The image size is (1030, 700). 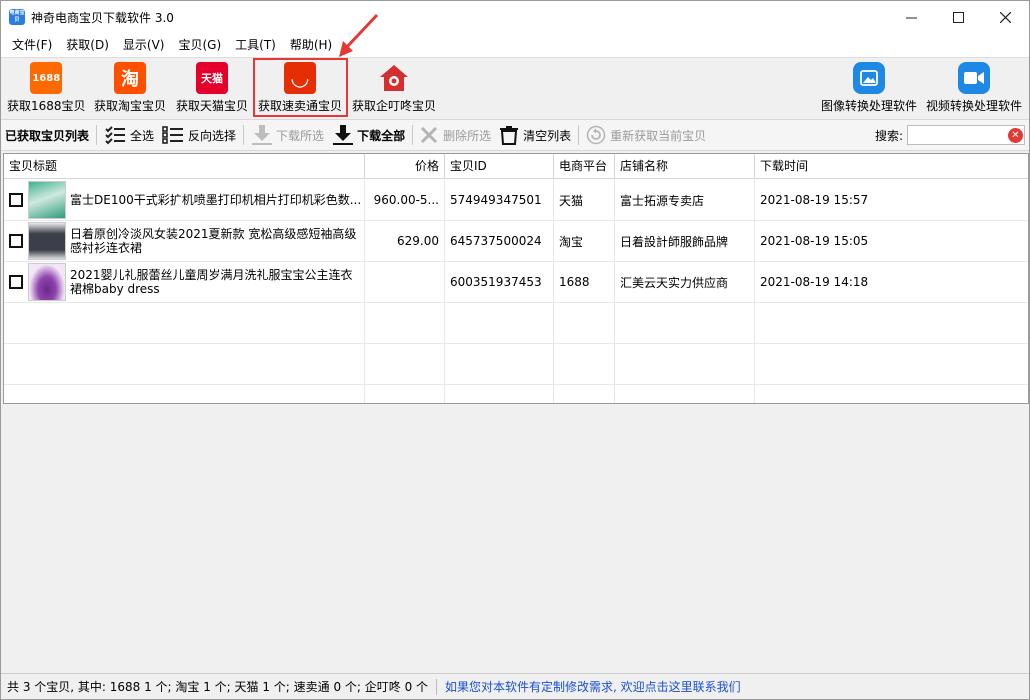 I want to click on fetch-tmall-label: 获取天猫宝贝, so click(x=212, y=106).